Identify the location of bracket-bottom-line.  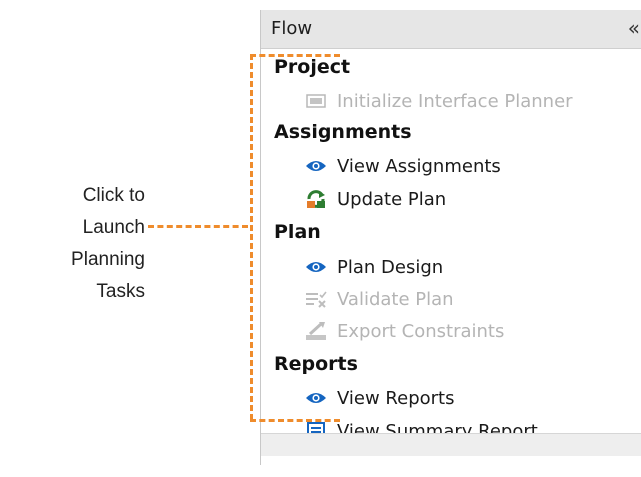
(295, 420).